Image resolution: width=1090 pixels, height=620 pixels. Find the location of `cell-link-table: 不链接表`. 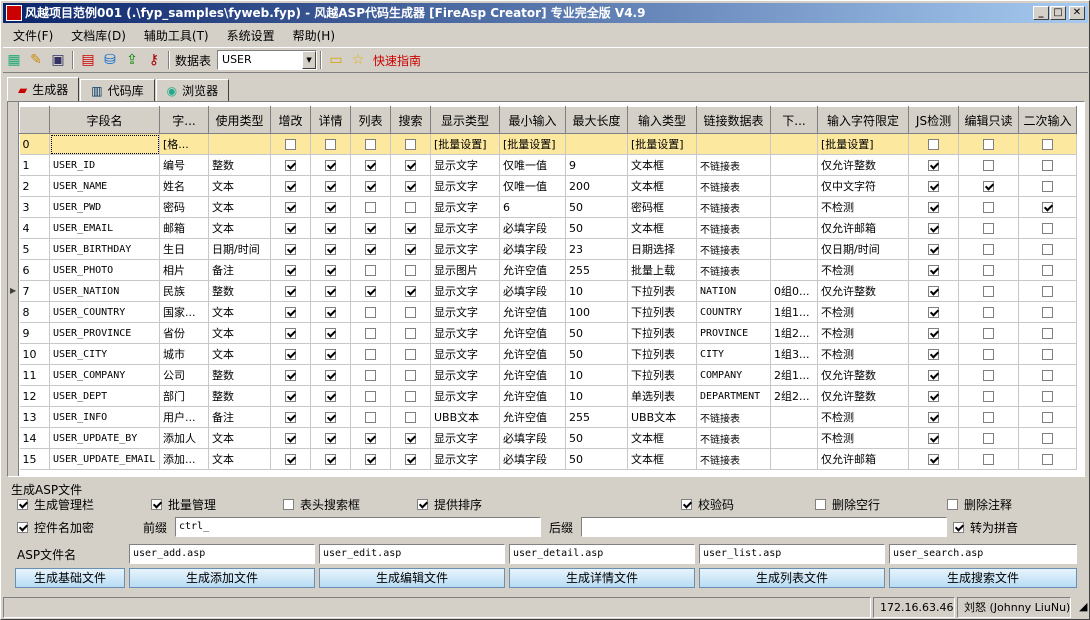

cell-link-table: 不链接表 is located at coordinates (733, 207).